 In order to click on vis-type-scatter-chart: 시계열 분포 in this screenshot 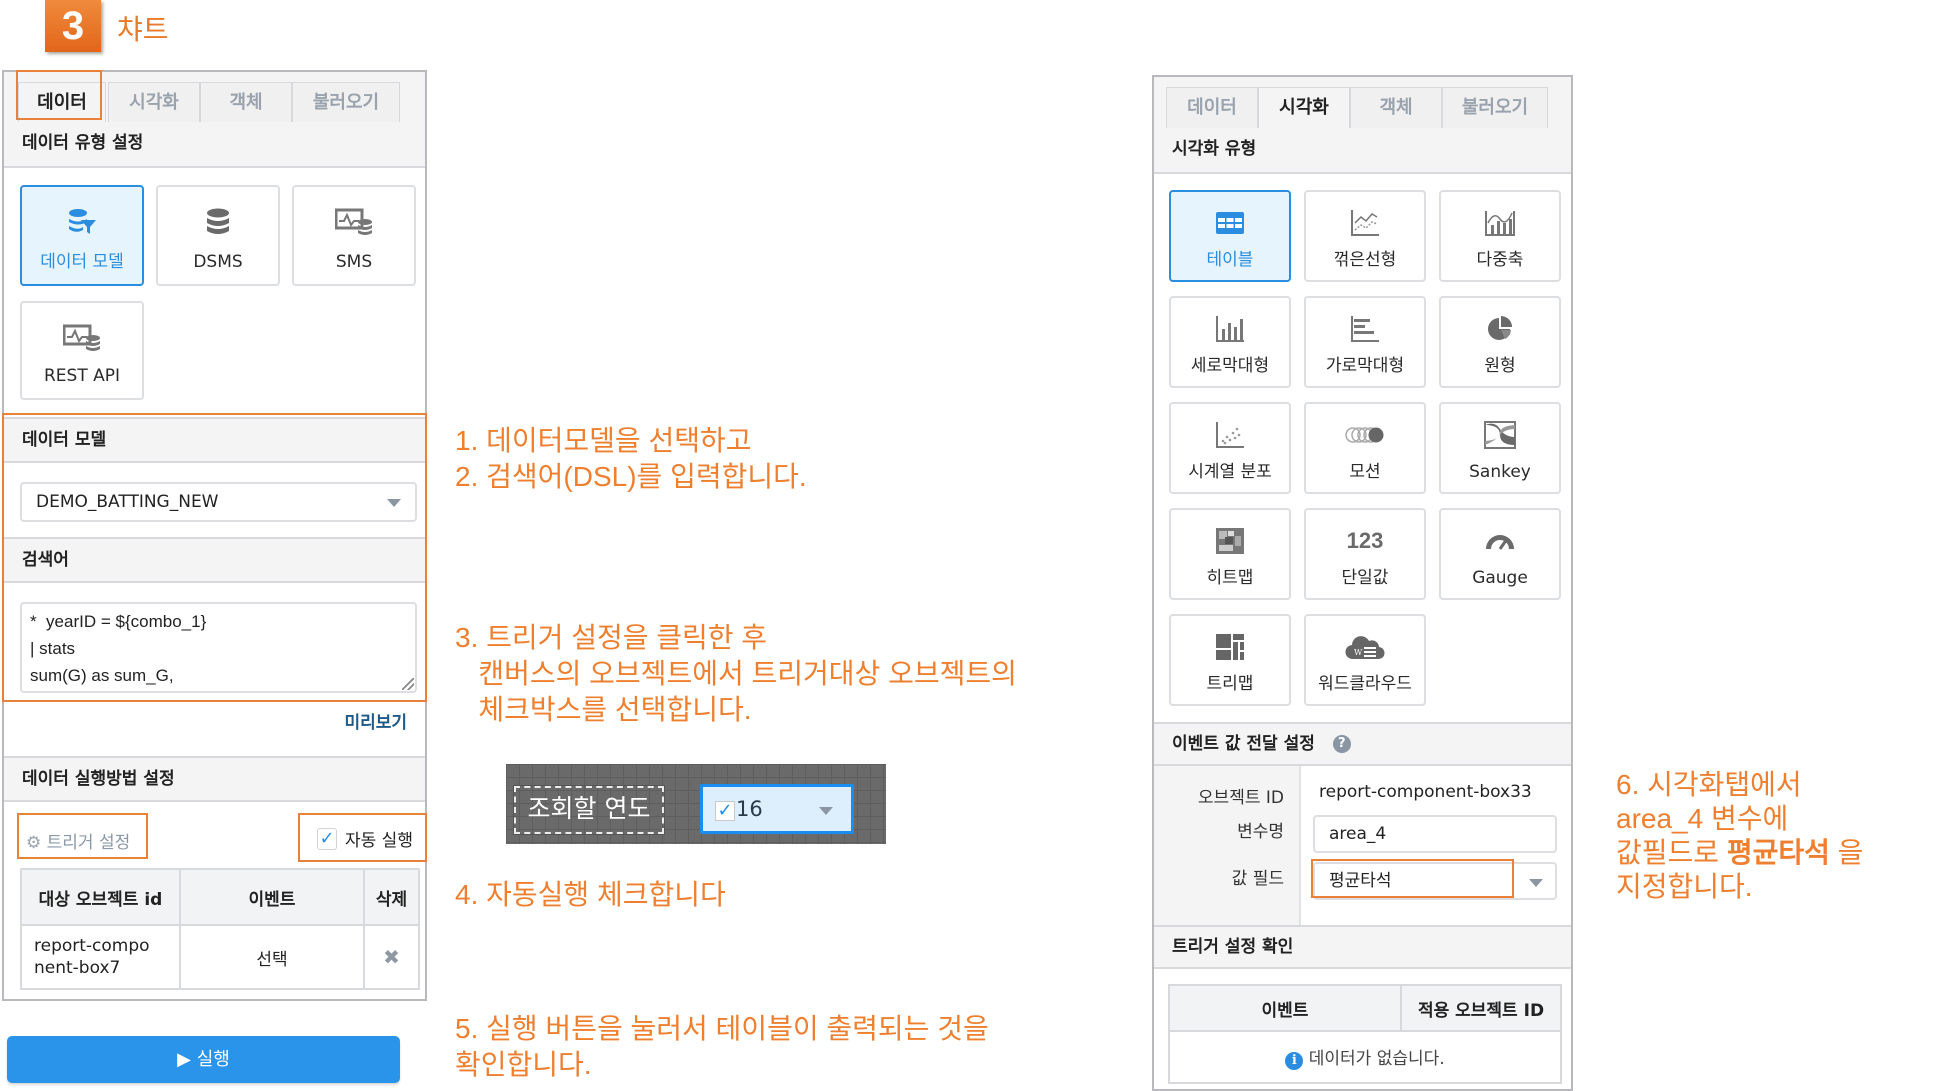, I will do `click(1230, 448)`.